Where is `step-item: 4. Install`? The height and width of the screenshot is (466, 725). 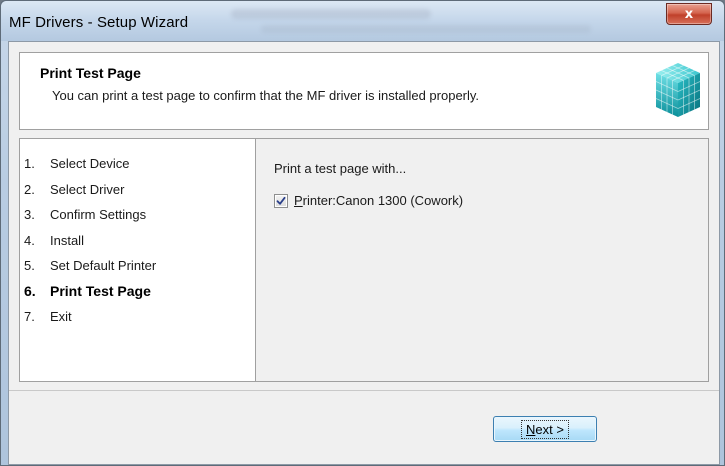 step-item: 4. Install is located at coordinates (139, 241).